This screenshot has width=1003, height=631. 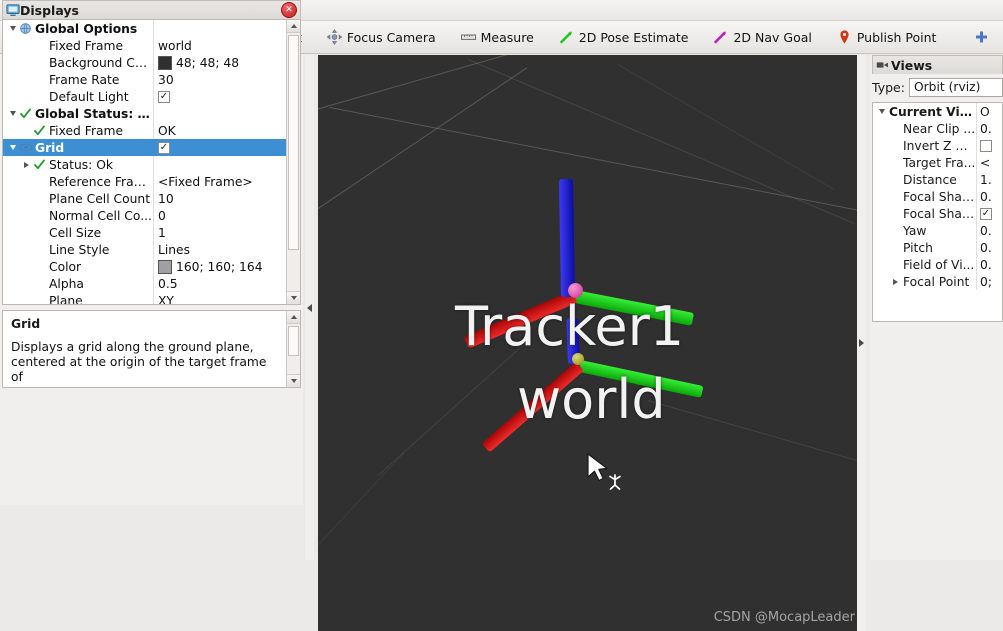 What do you see at coordinates (145, 62) in the screenshot?
I see `display-row-background-color: Background Color 48; 48; 48` at bounding box center [145, 62].